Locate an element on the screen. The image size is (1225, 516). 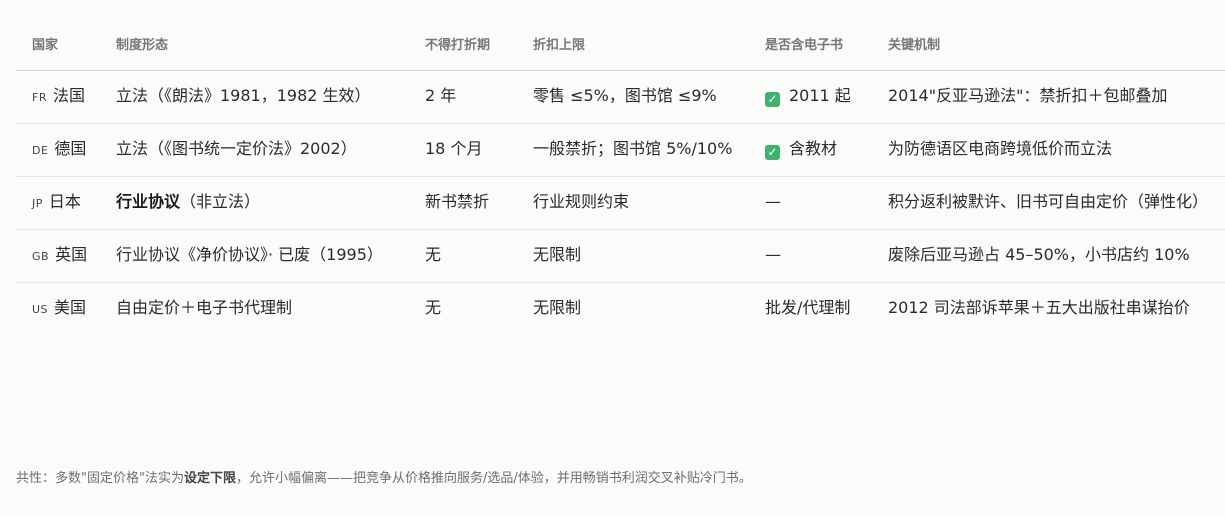
cell-ebook: 批发/代理制 is located at coordinates (810, 309).